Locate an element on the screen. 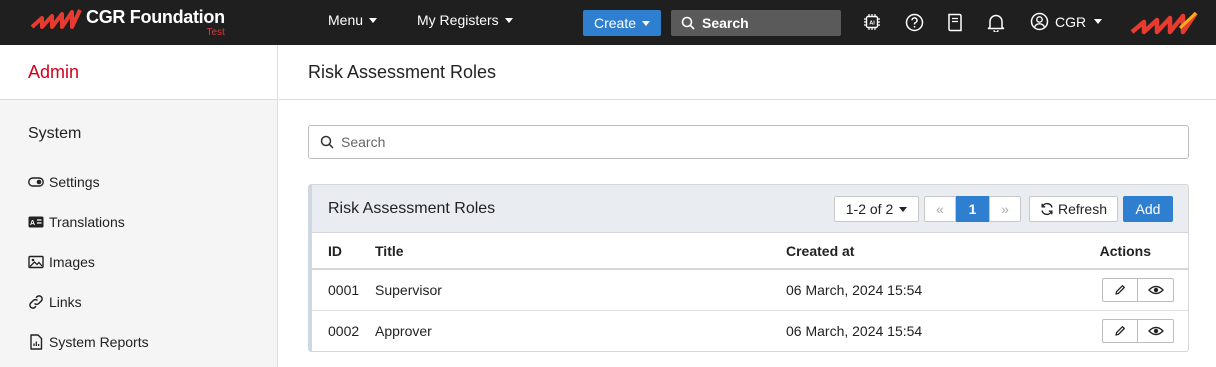 The width and height of the screenshot is (1216, 367). cell-id: 0001 is located at coordinates (343, 290).